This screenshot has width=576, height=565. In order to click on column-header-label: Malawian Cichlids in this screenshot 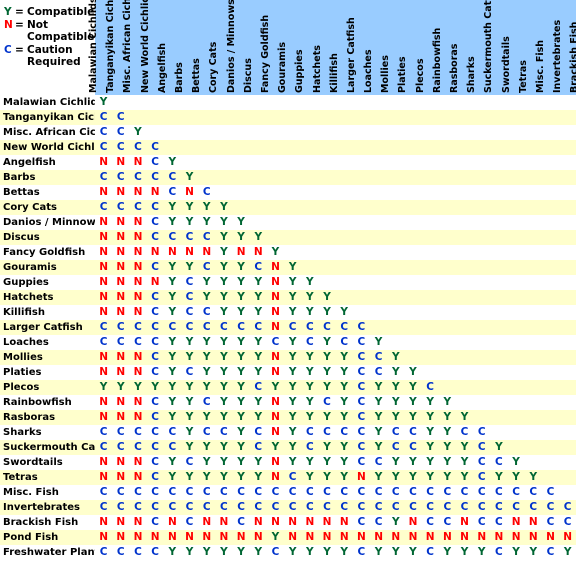, I will do `click(94, 46)`.